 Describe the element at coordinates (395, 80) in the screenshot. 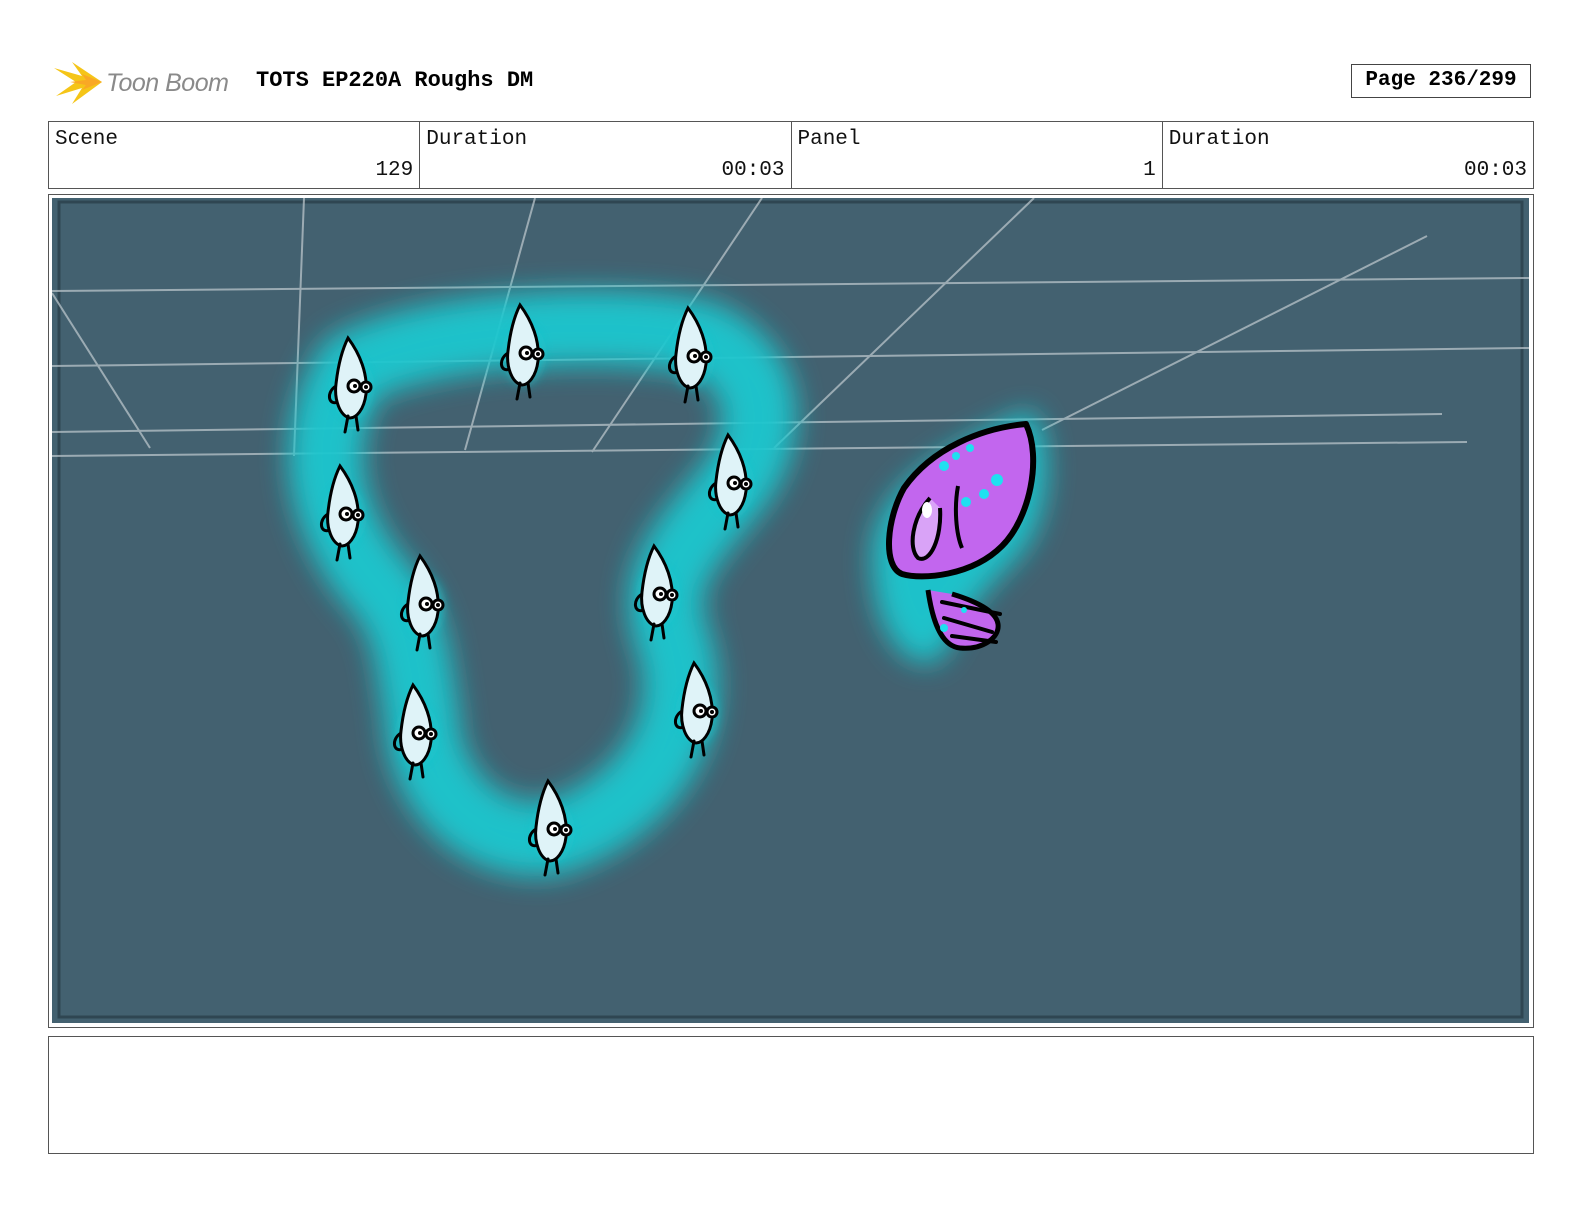

I see `document-title: TOTS EP220A Roughs DM` at that location.